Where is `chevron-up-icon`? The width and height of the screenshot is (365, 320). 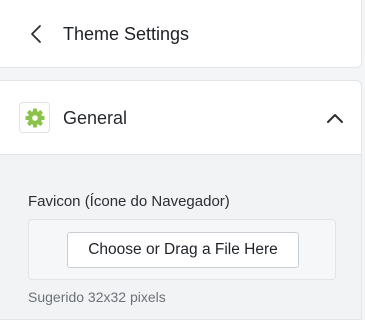 chevron-up-icon is located at coordinates (335, 118).